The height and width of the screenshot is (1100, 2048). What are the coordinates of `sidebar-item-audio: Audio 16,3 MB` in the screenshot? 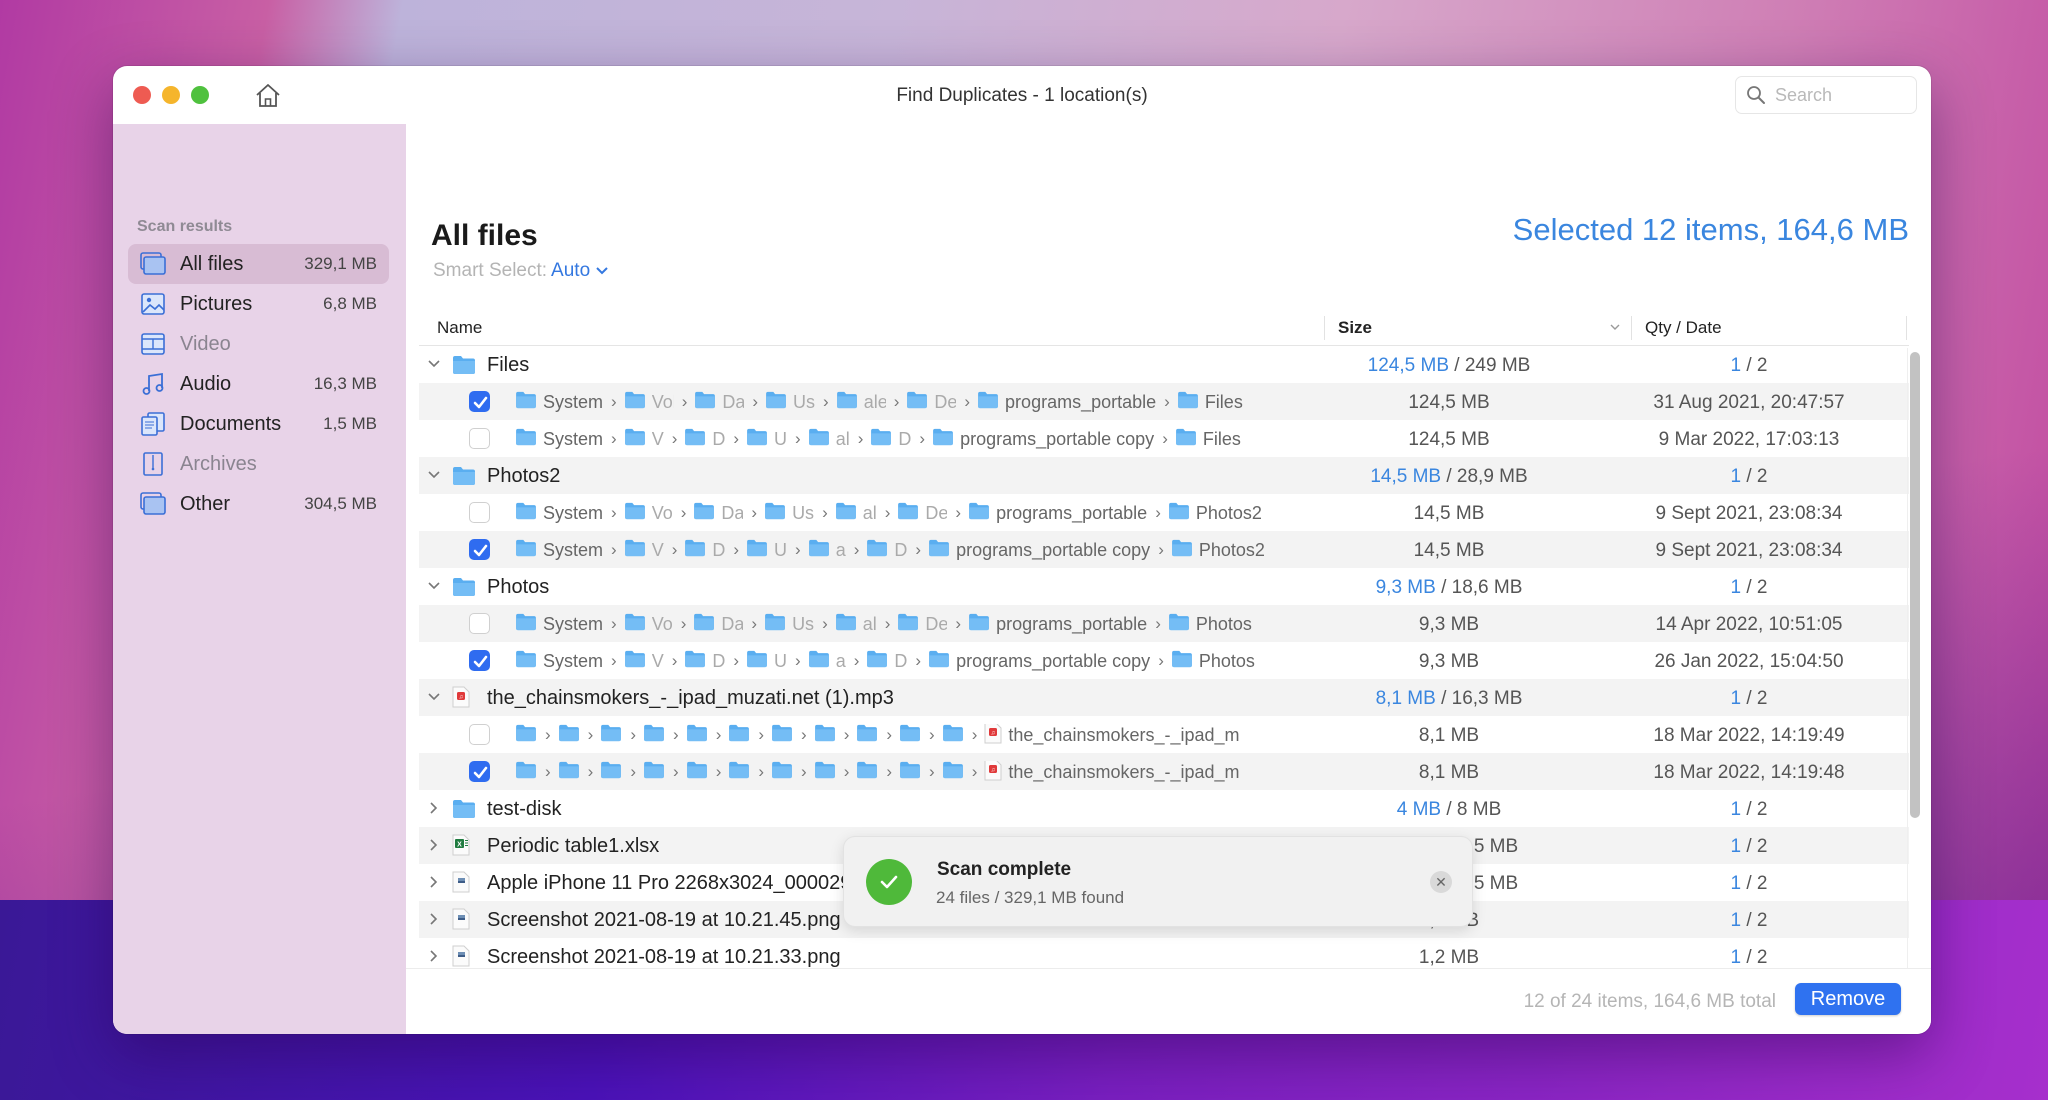 It's located at (258, 384).